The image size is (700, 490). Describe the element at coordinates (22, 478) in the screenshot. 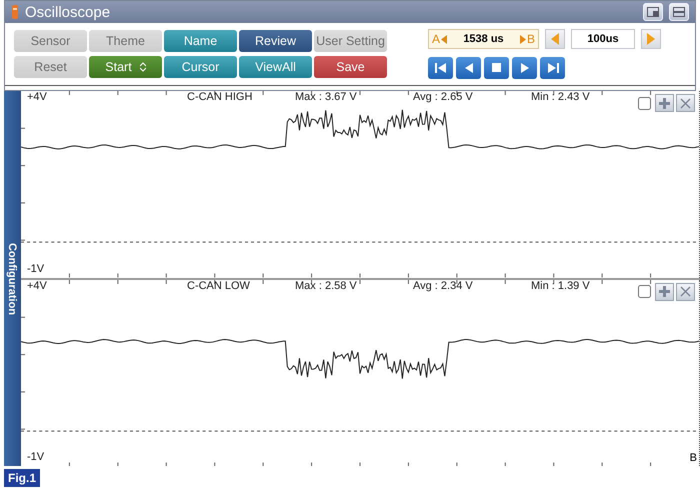

I see `figure-caption: Fig.1` at that location.